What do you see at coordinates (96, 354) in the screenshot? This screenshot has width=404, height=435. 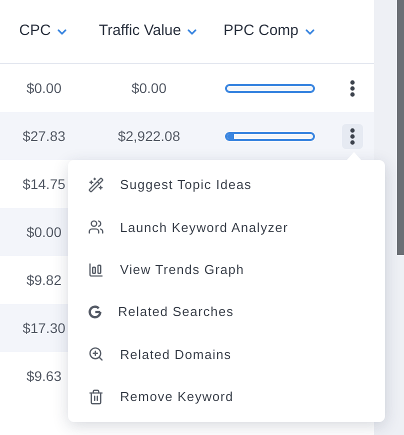 I see `zoom-icon` at bounding box center [96, 354].